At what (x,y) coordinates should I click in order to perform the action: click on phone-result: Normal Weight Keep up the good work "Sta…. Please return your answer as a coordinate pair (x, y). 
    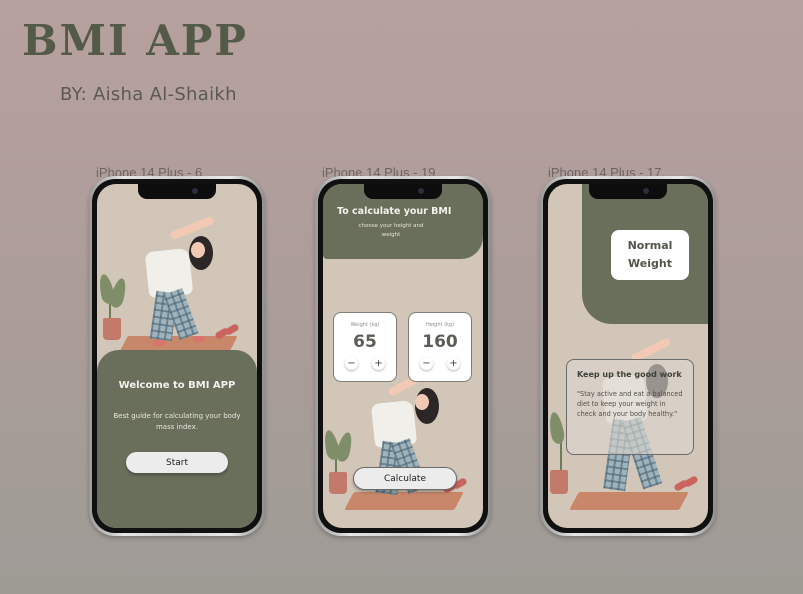
    Looking at the image, I should click on (628, 356).